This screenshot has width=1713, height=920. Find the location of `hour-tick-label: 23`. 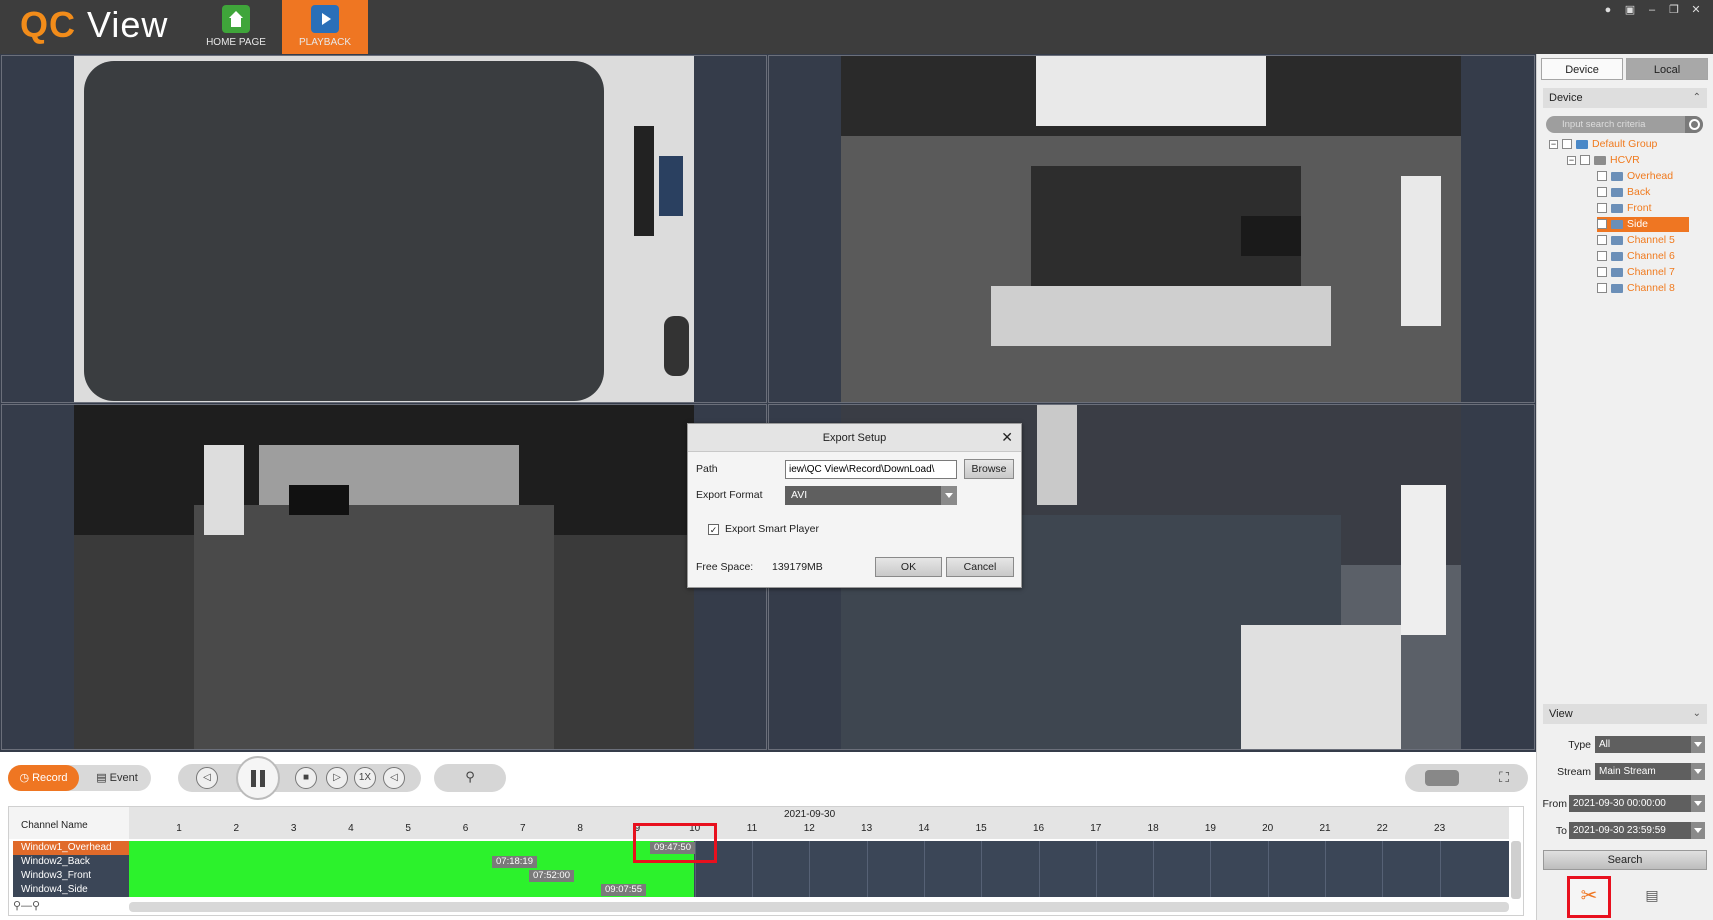

hour-tick-label: 23 is located at coordinates (1440, 828).